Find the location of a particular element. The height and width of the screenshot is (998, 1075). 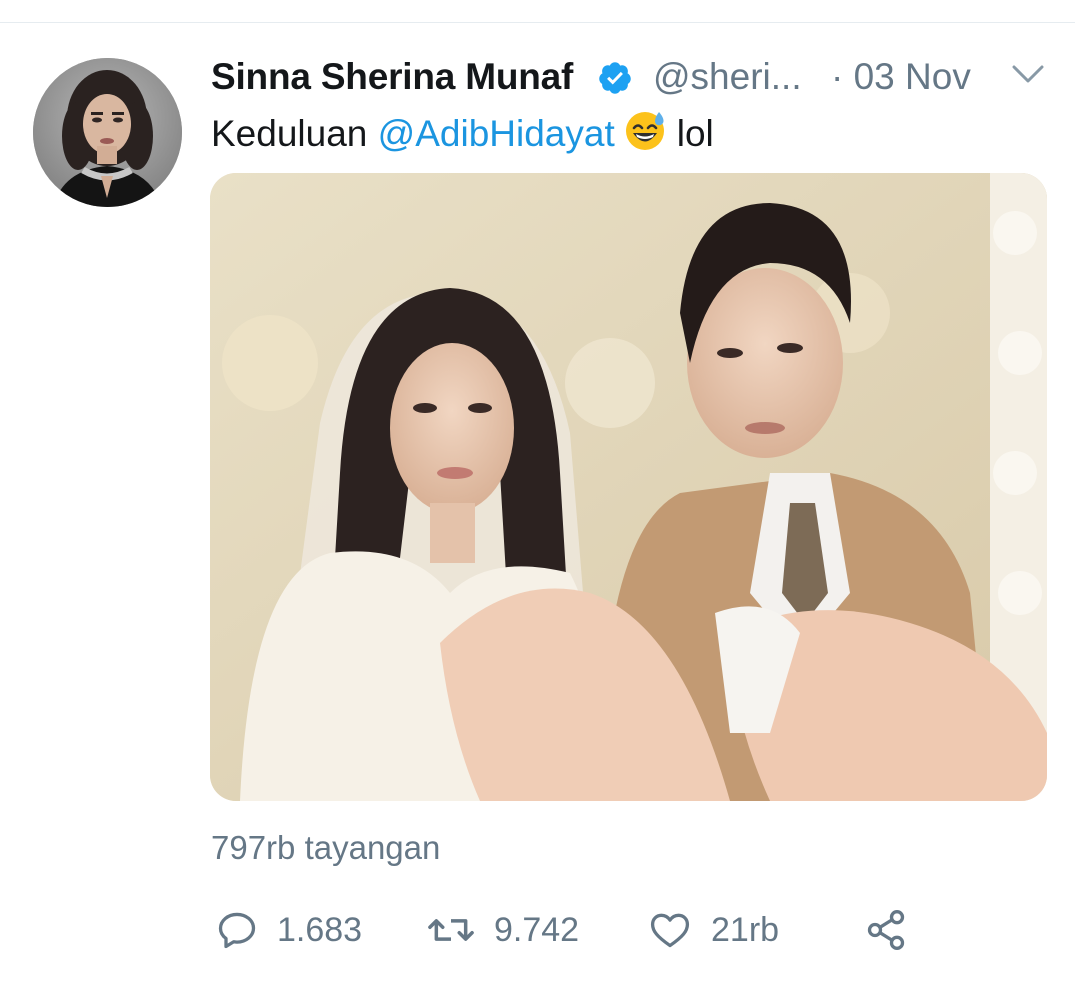

tweet-text-before: Keduluan is located at coordinates (294, 133).